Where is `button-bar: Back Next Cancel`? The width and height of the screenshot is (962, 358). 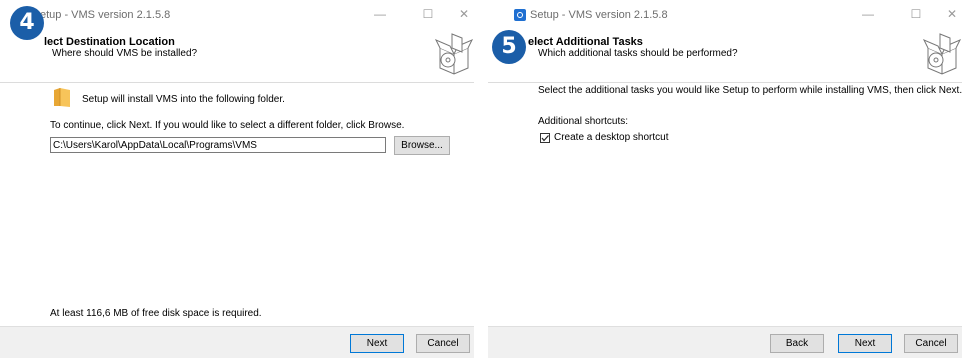
button-bar: Back Next Cancel is located at coordinates (725, 342).